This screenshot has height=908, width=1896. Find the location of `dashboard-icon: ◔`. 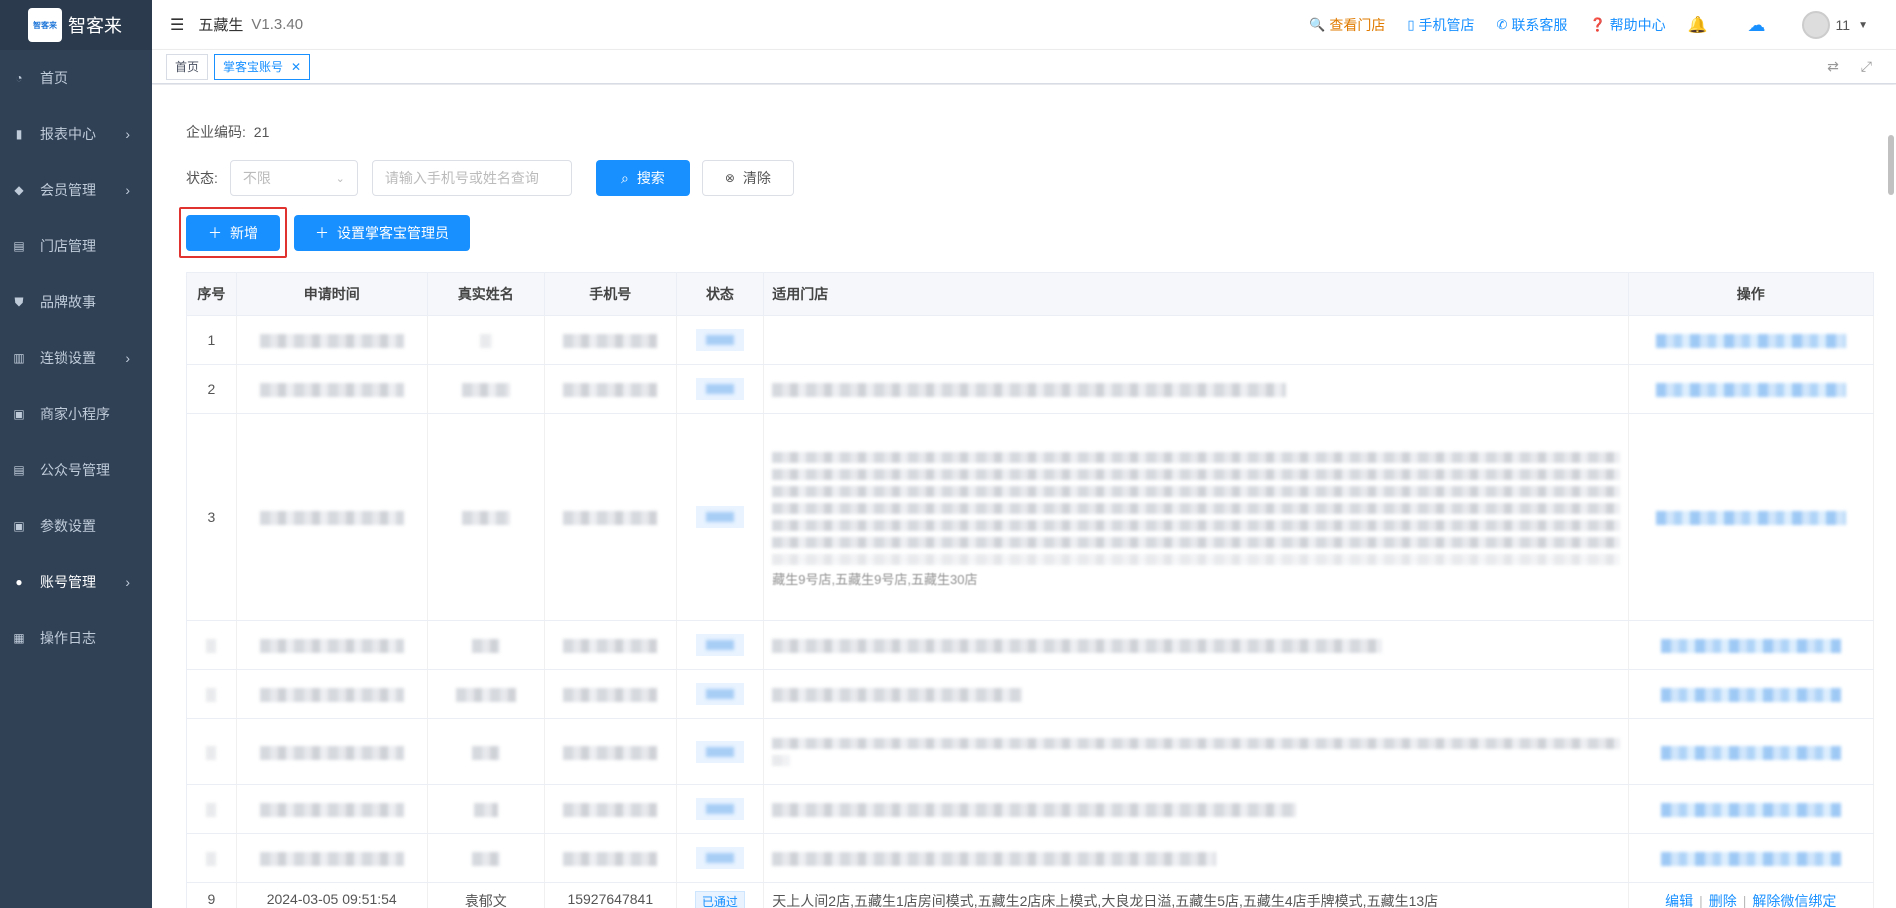

dashboard-icon: ◔ is located at coordinates (19, 78).